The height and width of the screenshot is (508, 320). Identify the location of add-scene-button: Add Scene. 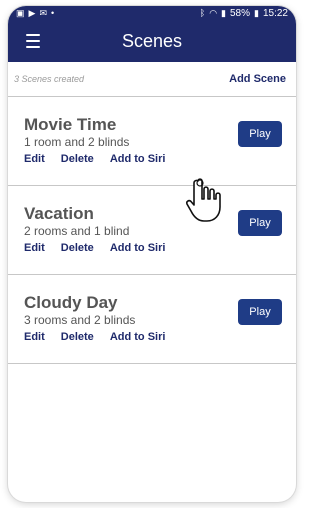
(257, 79).